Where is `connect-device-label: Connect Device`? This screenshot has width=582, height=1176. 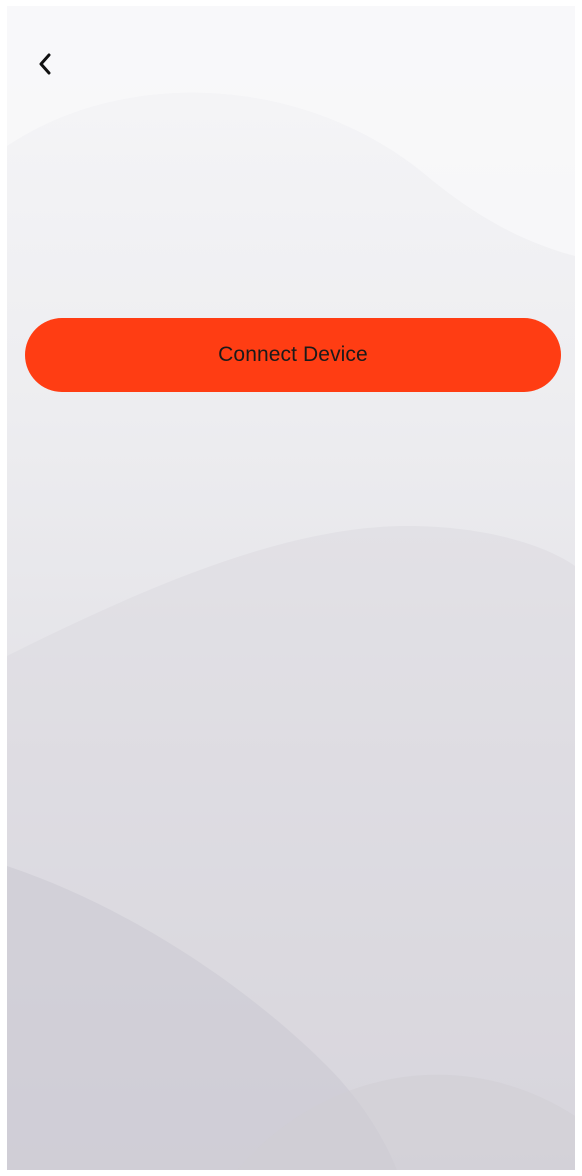
connect-device-label: Connect Device is located at coordinates (293, 354).